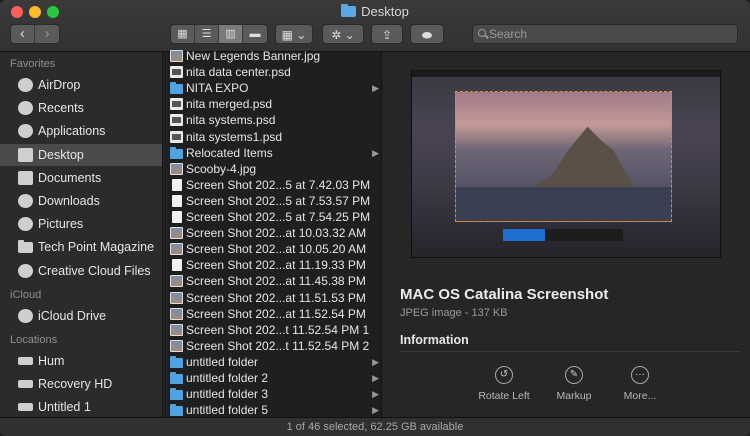 The height and width of the screenshot is (436, 750). What do you see at coordinates (278, 217) in the screenshot?
I see `file-name: Screen Shot 202...5 at 7.54.25 PM` at bounding box center [278, 217].